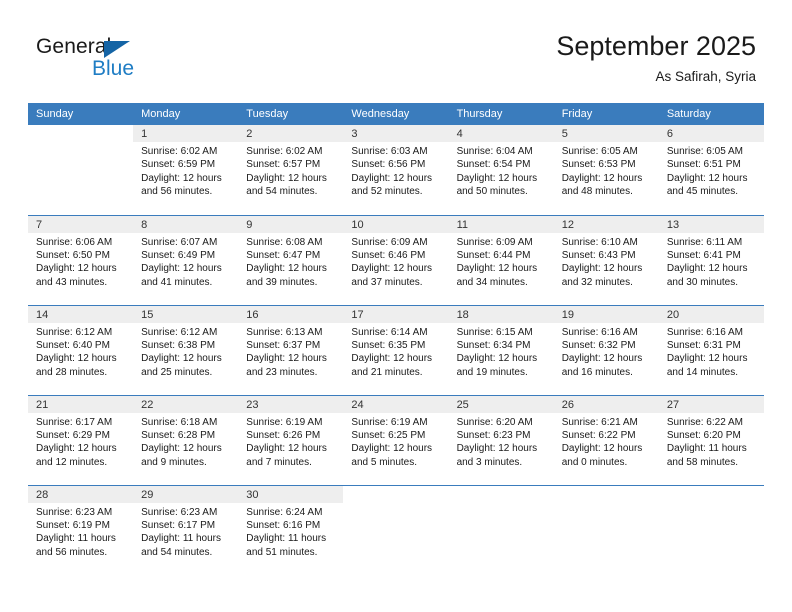 This screenshot has height=612, width=792. I want to click on sunset-text: Sunset: 6:37 PM, so click(283, 345).